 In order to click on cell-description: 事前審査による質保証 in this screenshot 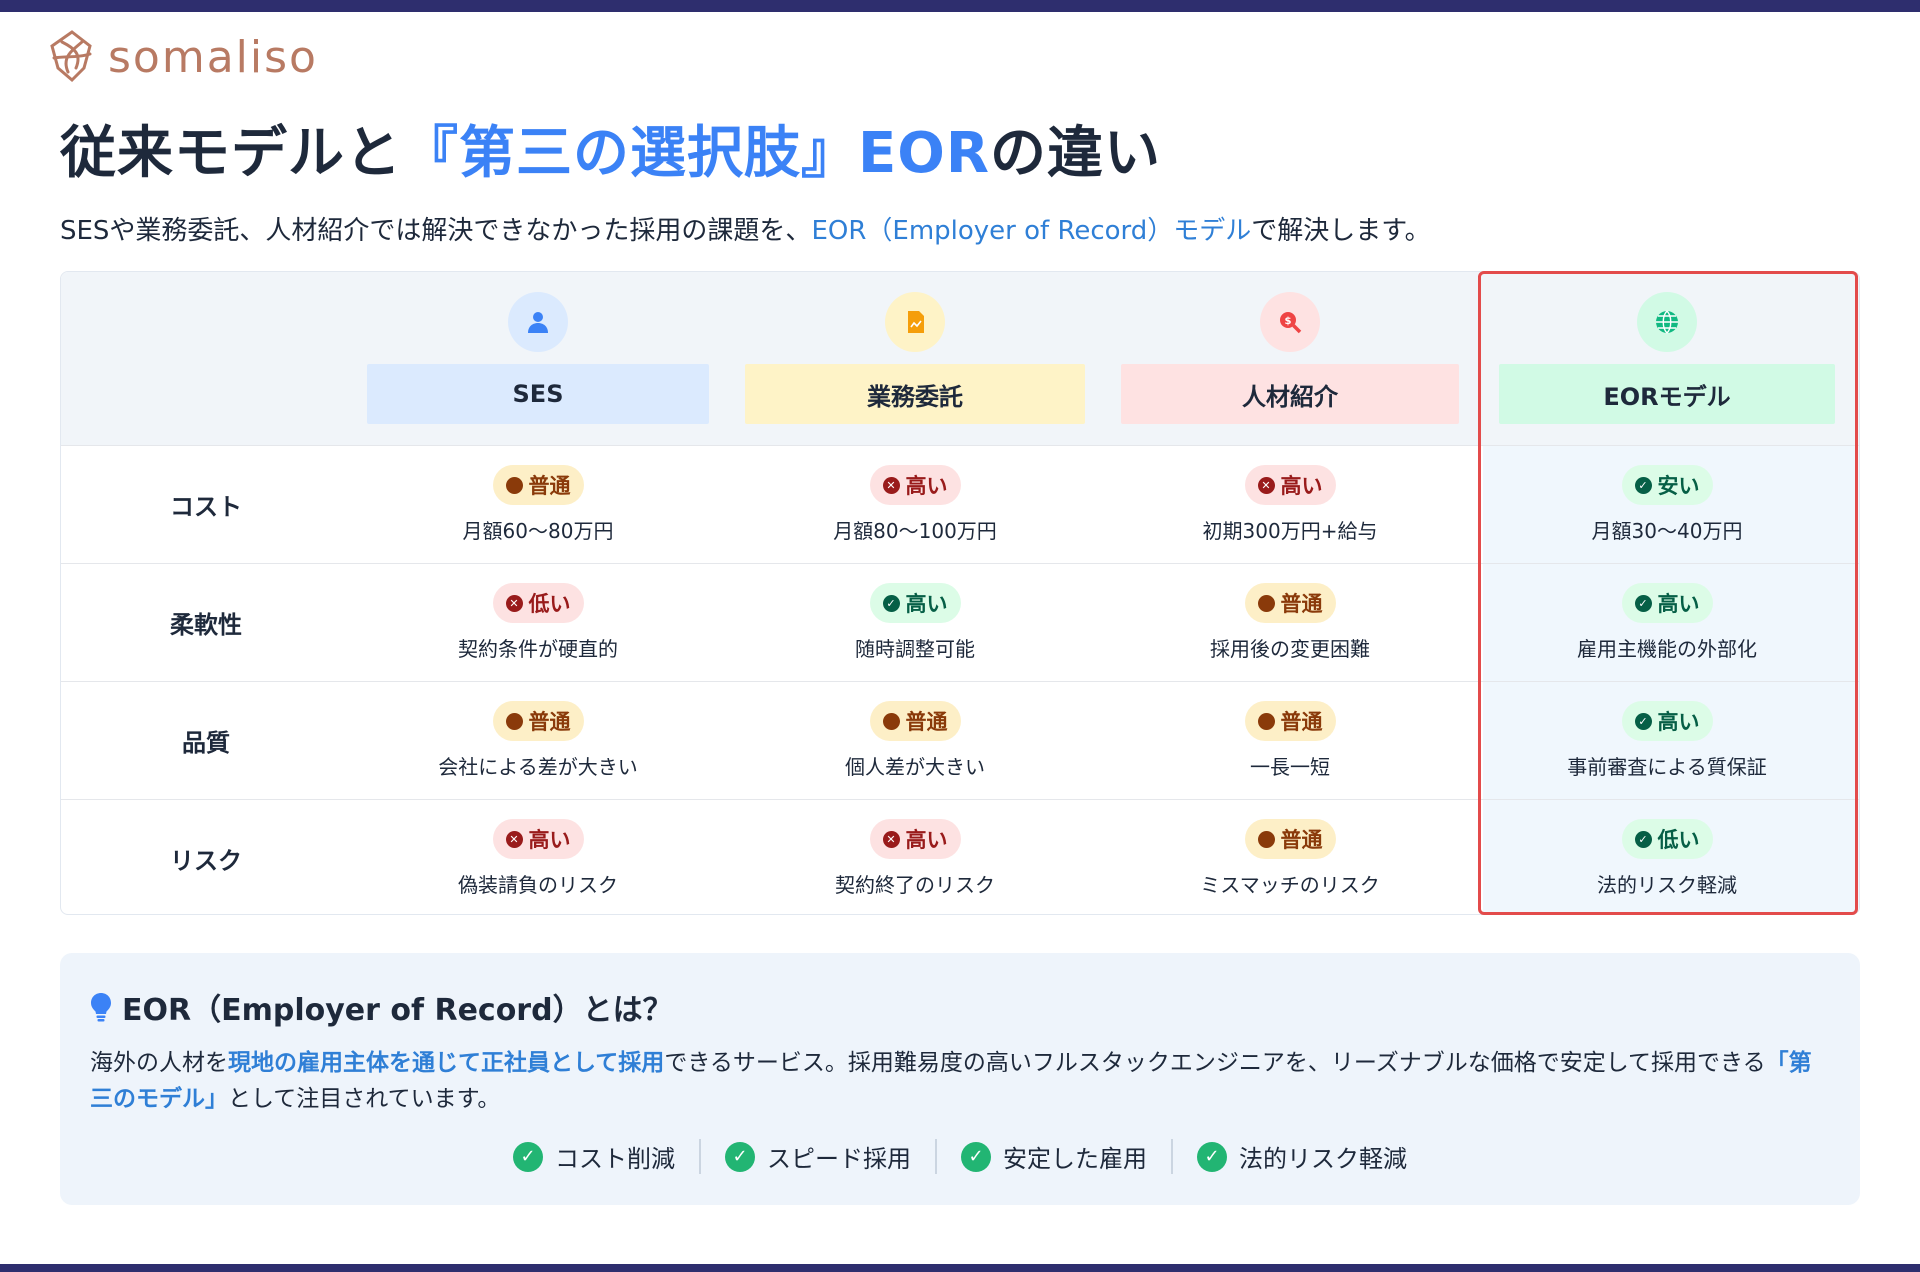, I will do `click(1667, 767)`.